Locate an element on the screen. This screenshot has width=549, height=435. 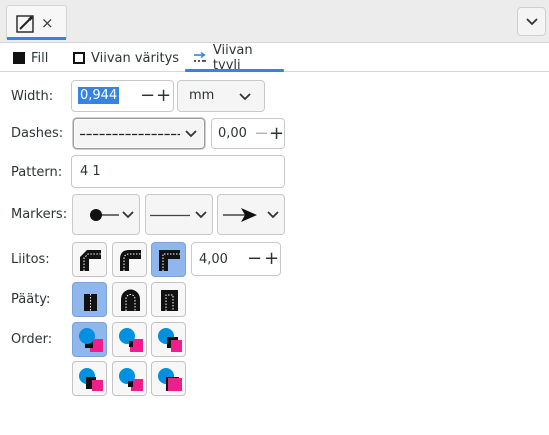
join-round-icon is located at coordinates (130, 260).